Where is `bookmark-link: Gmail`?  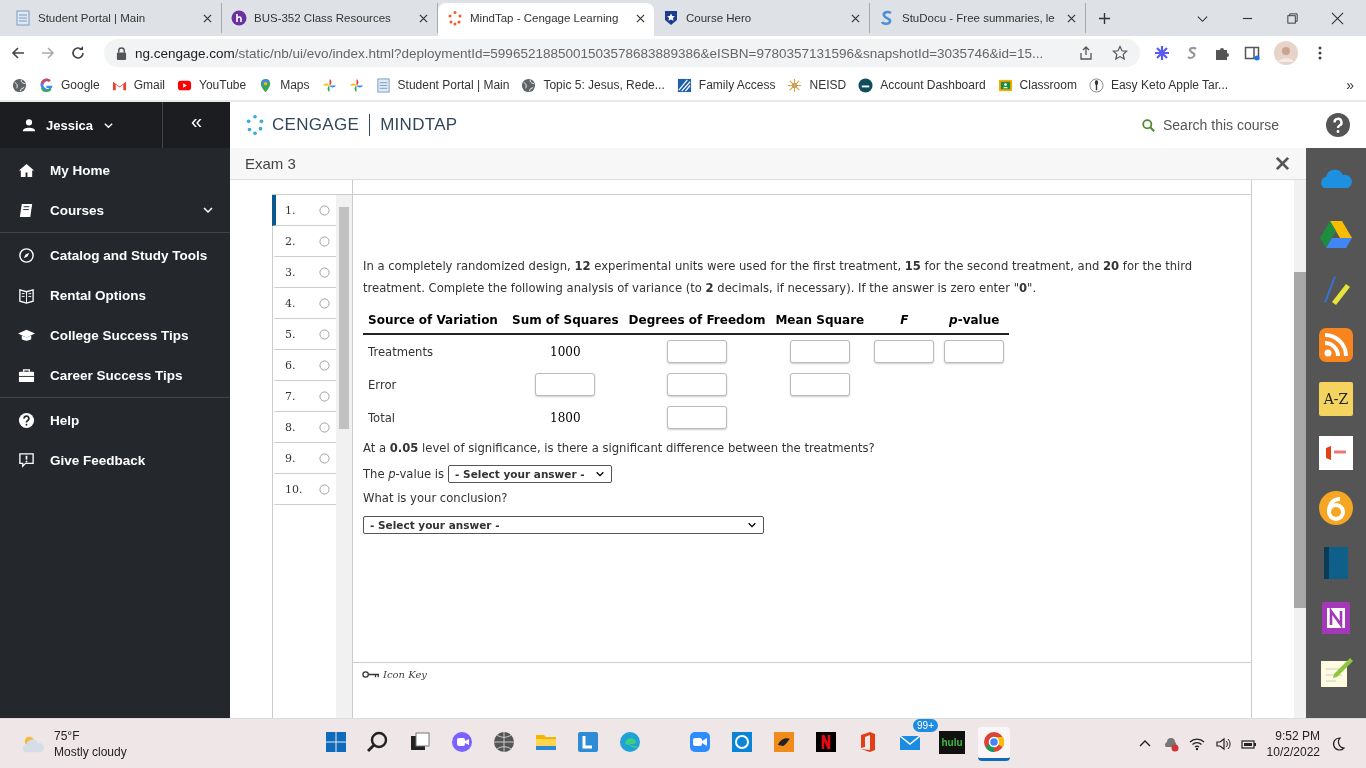
bookmark-link: Gmail is located at coordinates (149, 85).